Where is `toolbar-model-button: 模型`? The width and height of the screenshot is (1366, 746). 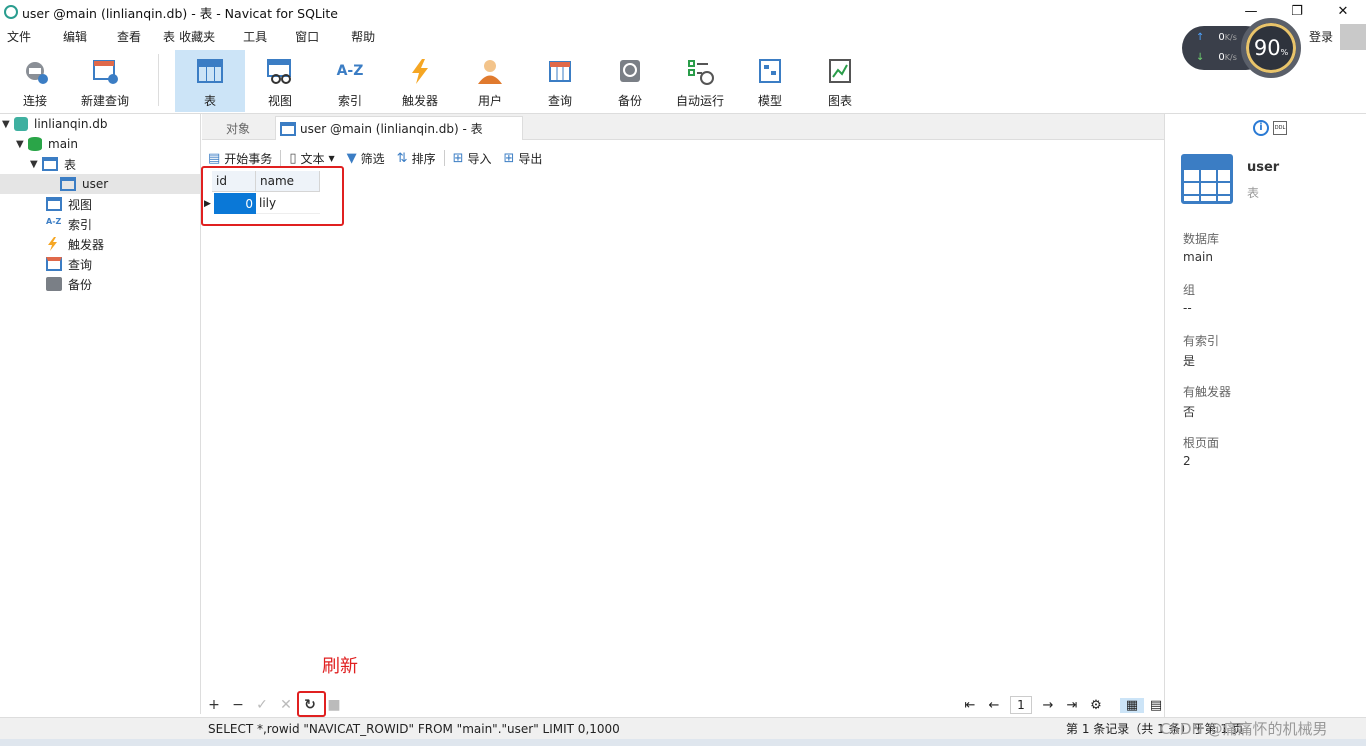 toolbar-model-button: 模型 is located at coordinates (770, 81).